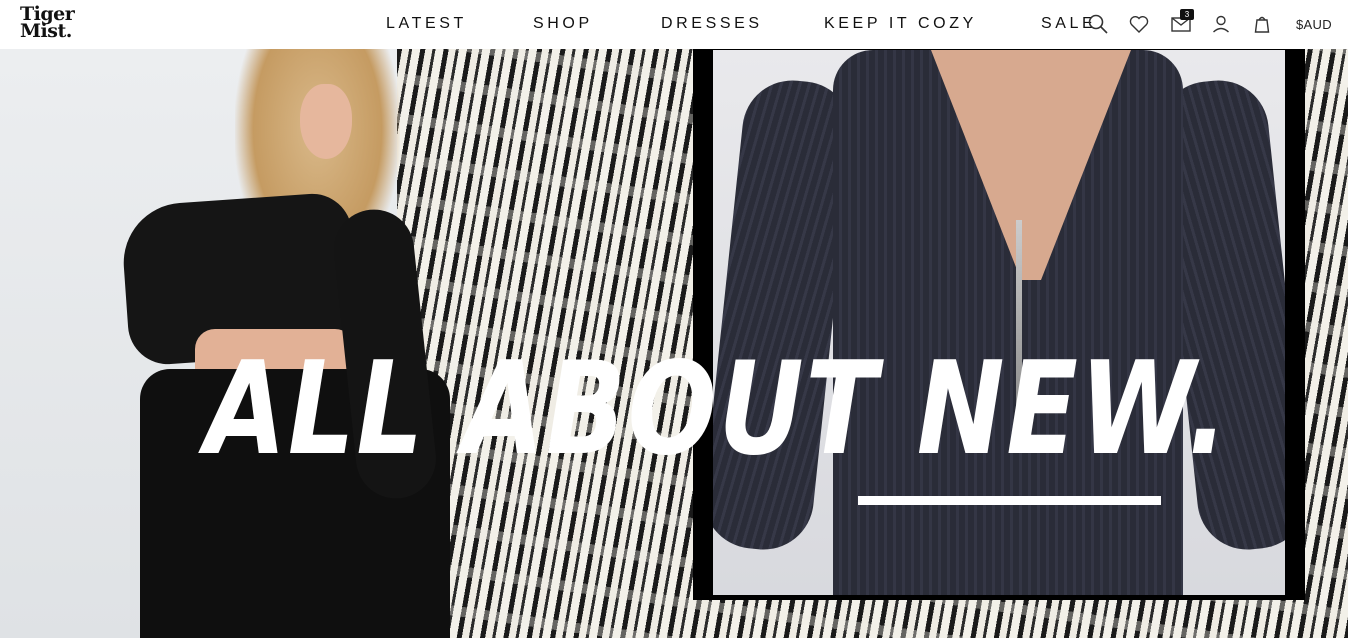 This screenshot has width=1348, height=638. Describe the element at coordinates (326, 121) in the screenshot. I see `model-face` at that location.